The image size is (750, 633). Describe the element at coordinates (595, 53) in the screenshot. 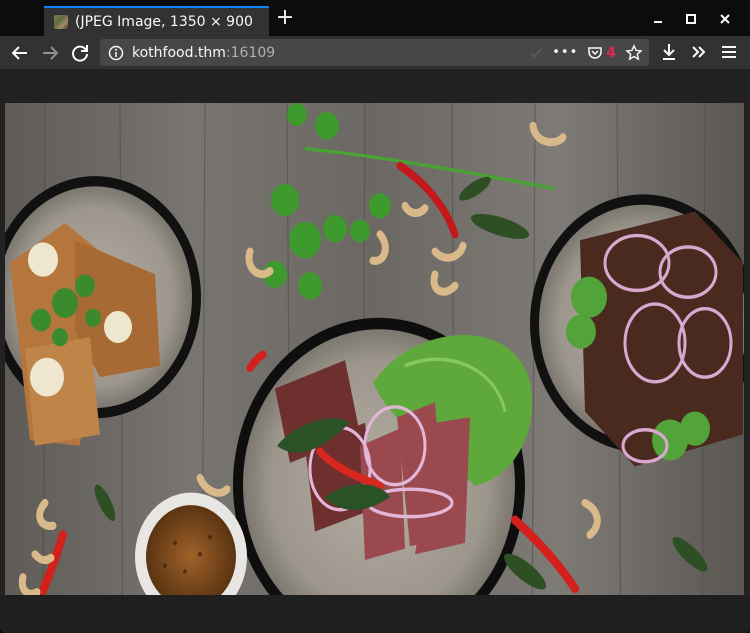

I see `pocket-icon` at that location.